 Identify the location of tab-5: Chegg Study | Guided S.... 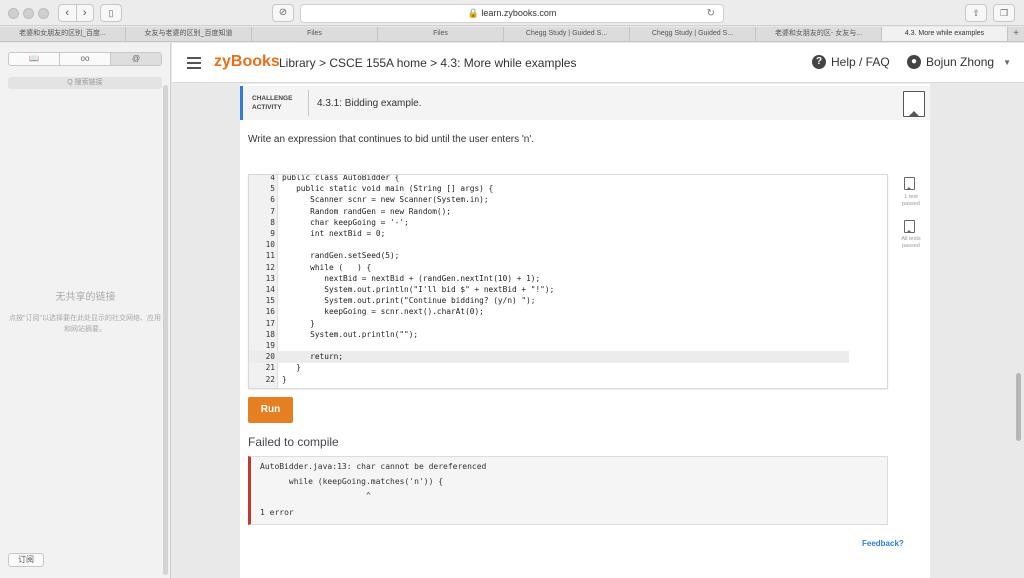
(693, 34).